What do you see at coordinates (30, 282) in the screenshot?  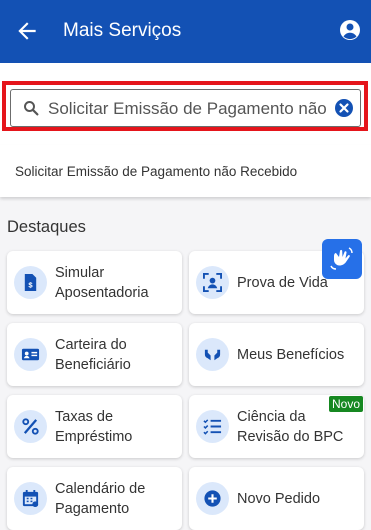 I see `calculator-document-icon: $` at bounding box center [30, 282].